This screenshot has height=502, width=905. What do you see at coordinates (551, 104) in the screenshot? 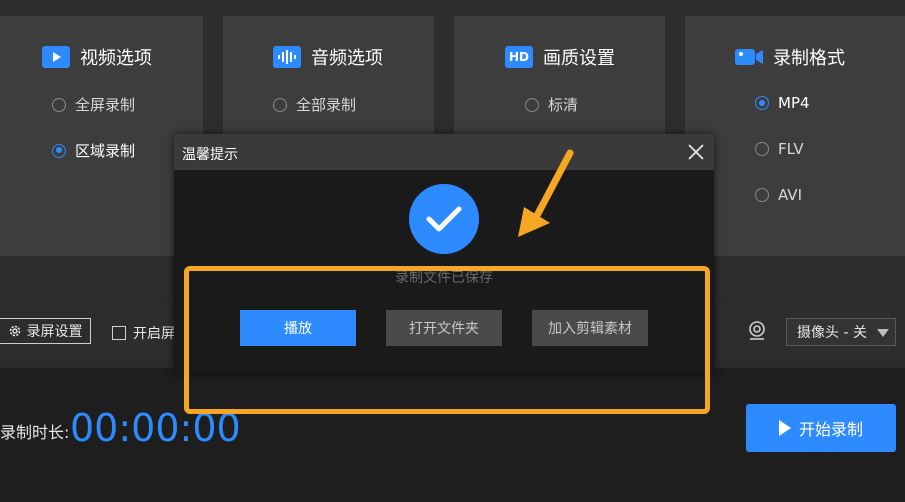
I see `radio-standard-quality: 标清` at bounding box center [551, 104].